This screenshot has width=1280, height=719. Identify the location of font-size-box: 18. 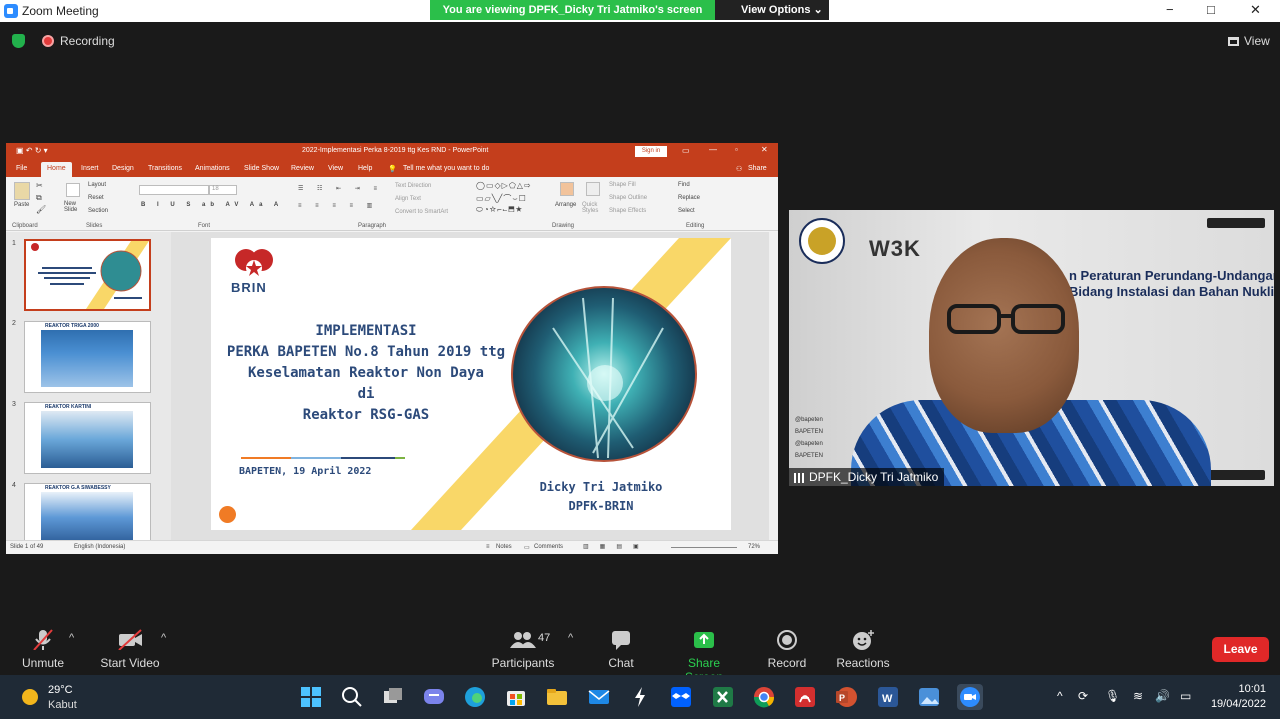
(223, 190).